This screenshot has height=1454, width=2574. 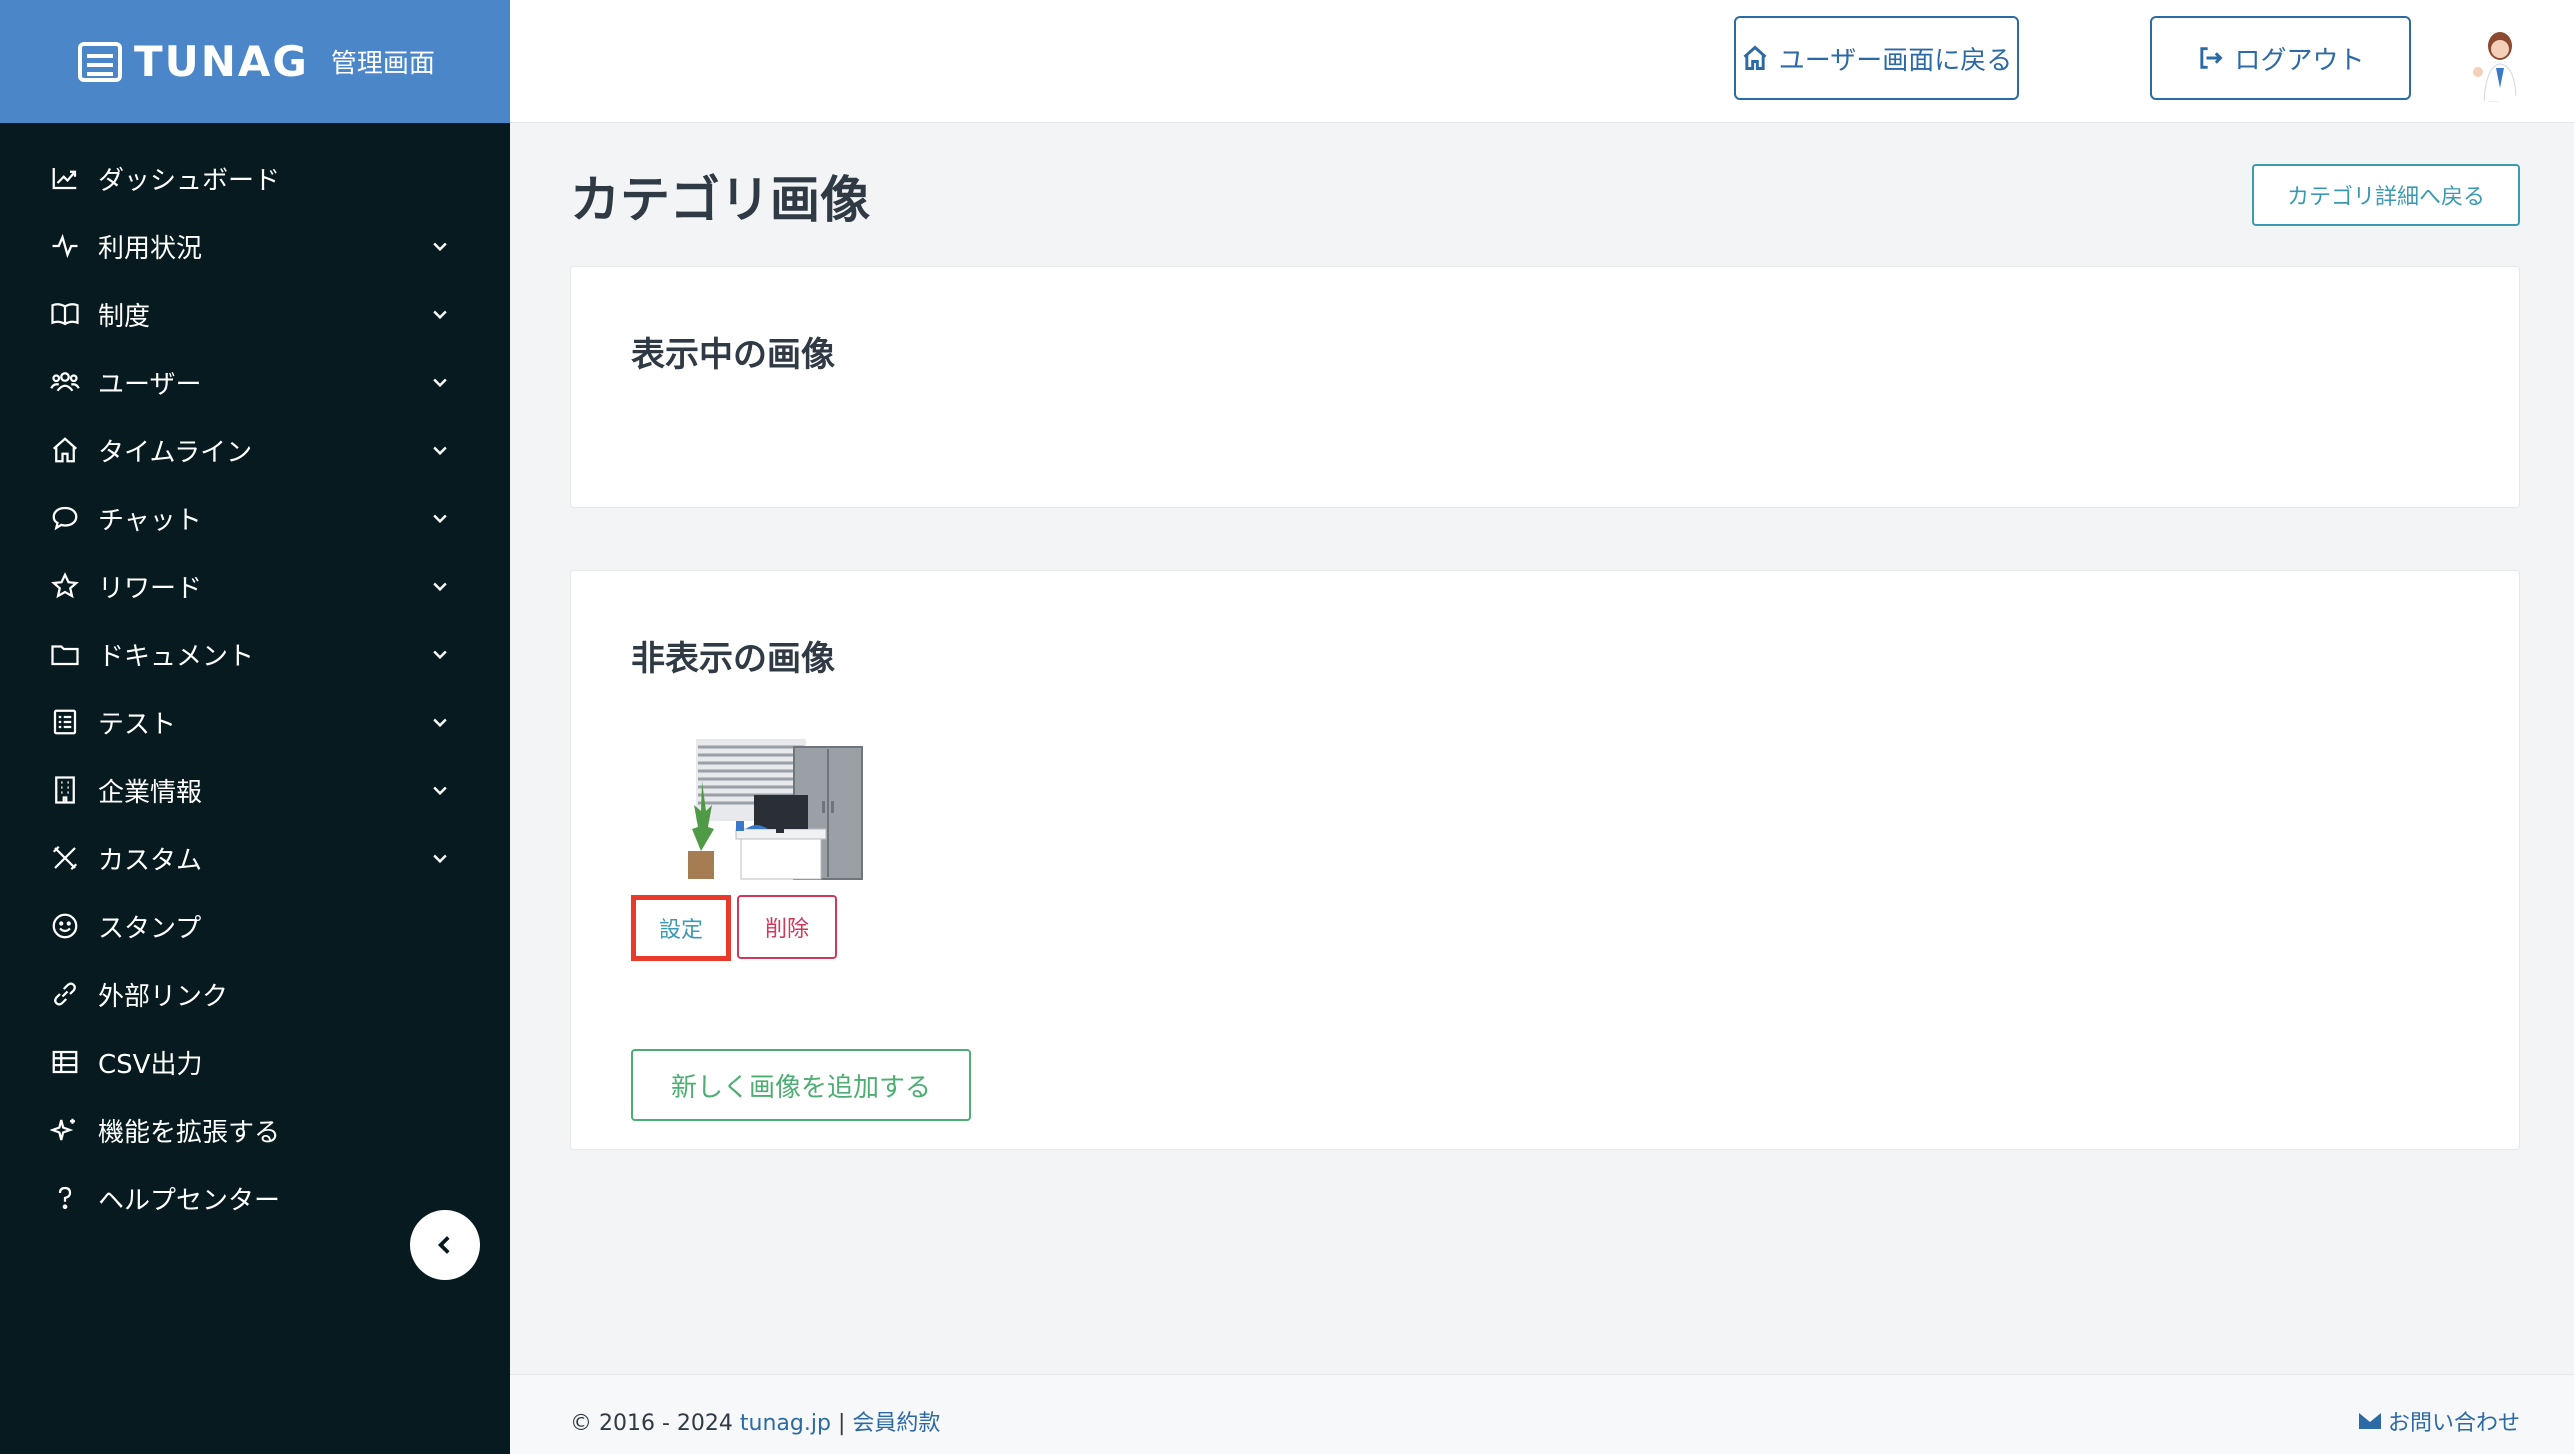 I want to click on sidebar-item-chat: チャット, so click(x=255, y=518).